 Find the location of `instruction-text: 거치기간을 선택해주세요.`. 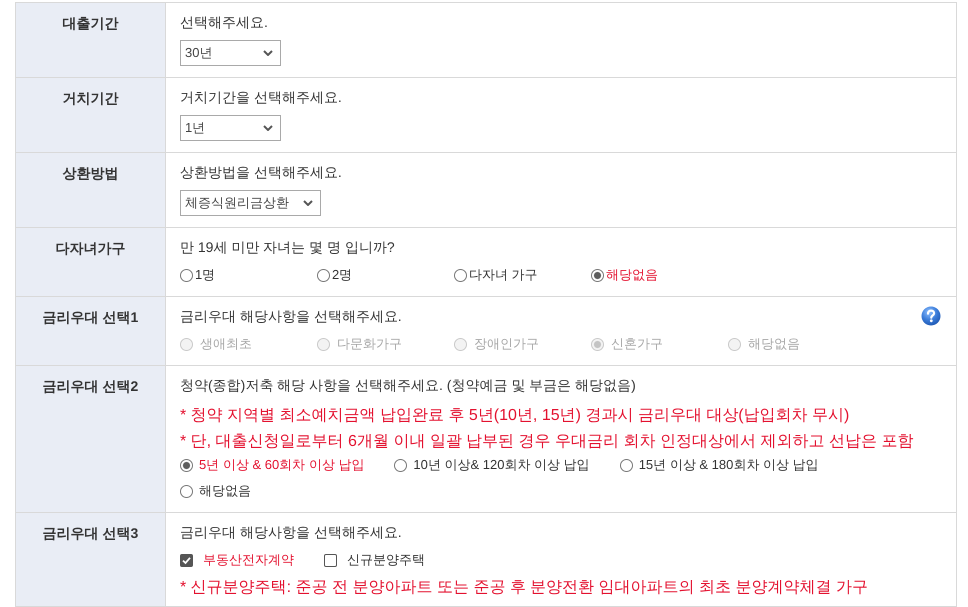

instruction-text: 거치기간을 선택해주세요. is located at coordinates (261, 97).